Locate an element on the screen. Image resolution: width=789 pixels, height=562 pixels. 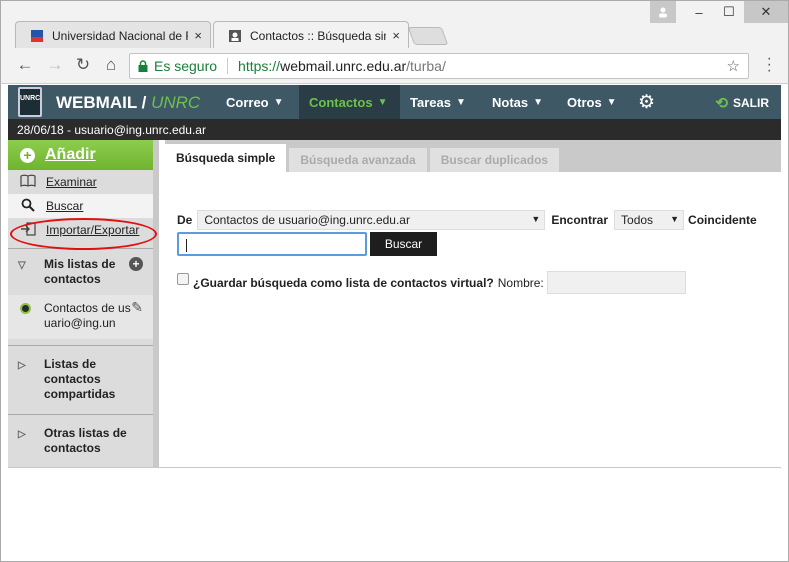
secure-label: Es seguro is located at coordinates (186, 66).